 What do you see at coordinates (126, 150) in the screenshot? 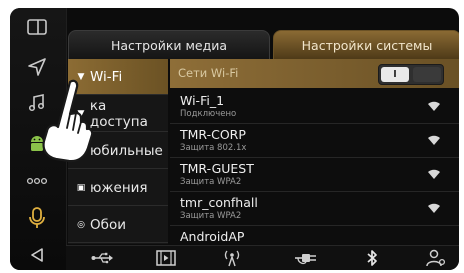
I see `category-label: юбильные` at bounding box center [126, 150].